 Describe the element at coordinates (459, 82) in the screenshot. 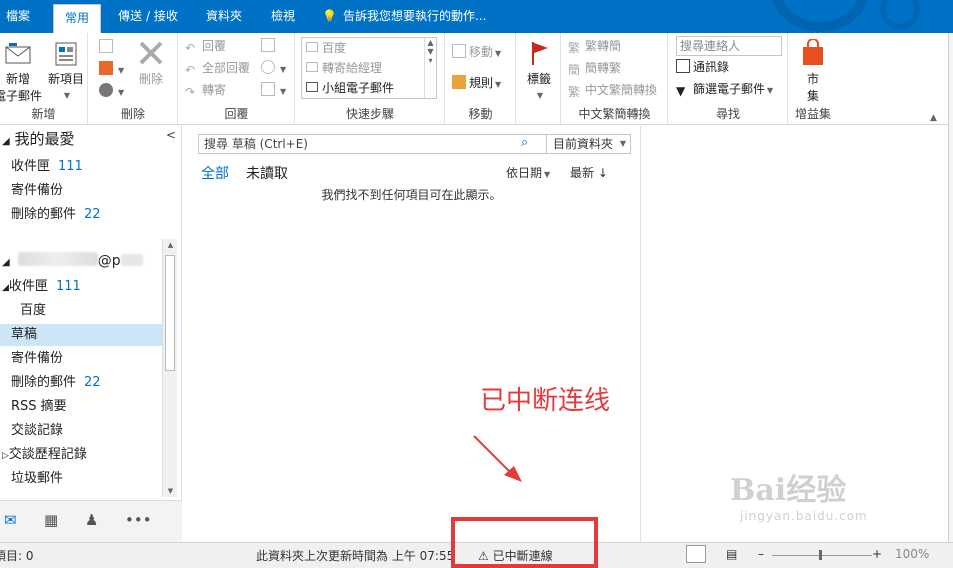

I see `rules-icon` at that location.